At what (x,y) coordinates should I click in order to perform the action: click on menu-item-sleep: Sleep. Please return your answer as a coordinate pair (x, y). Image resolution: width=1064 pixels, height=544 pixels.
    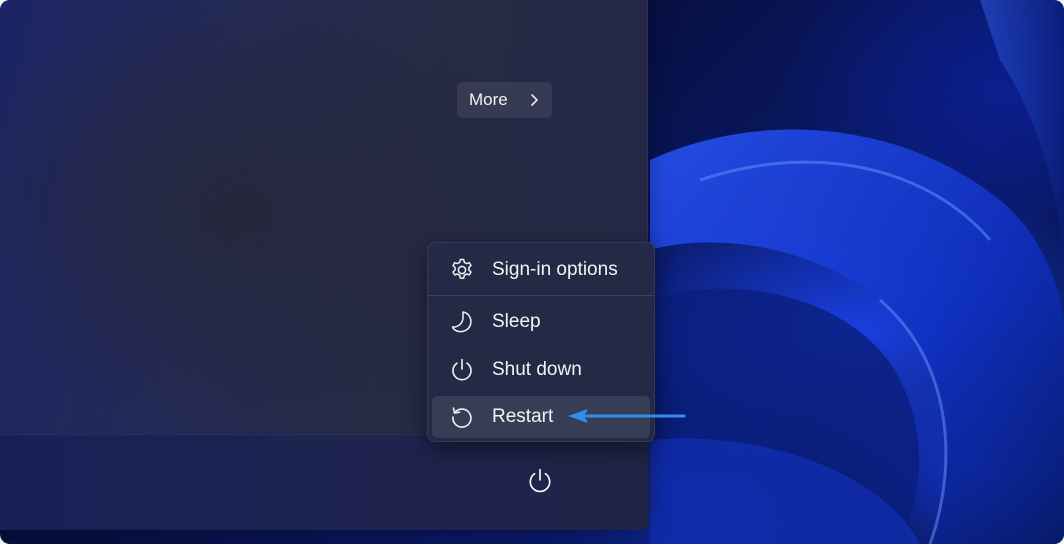
    Looking at the image, I should click on (541, 322).